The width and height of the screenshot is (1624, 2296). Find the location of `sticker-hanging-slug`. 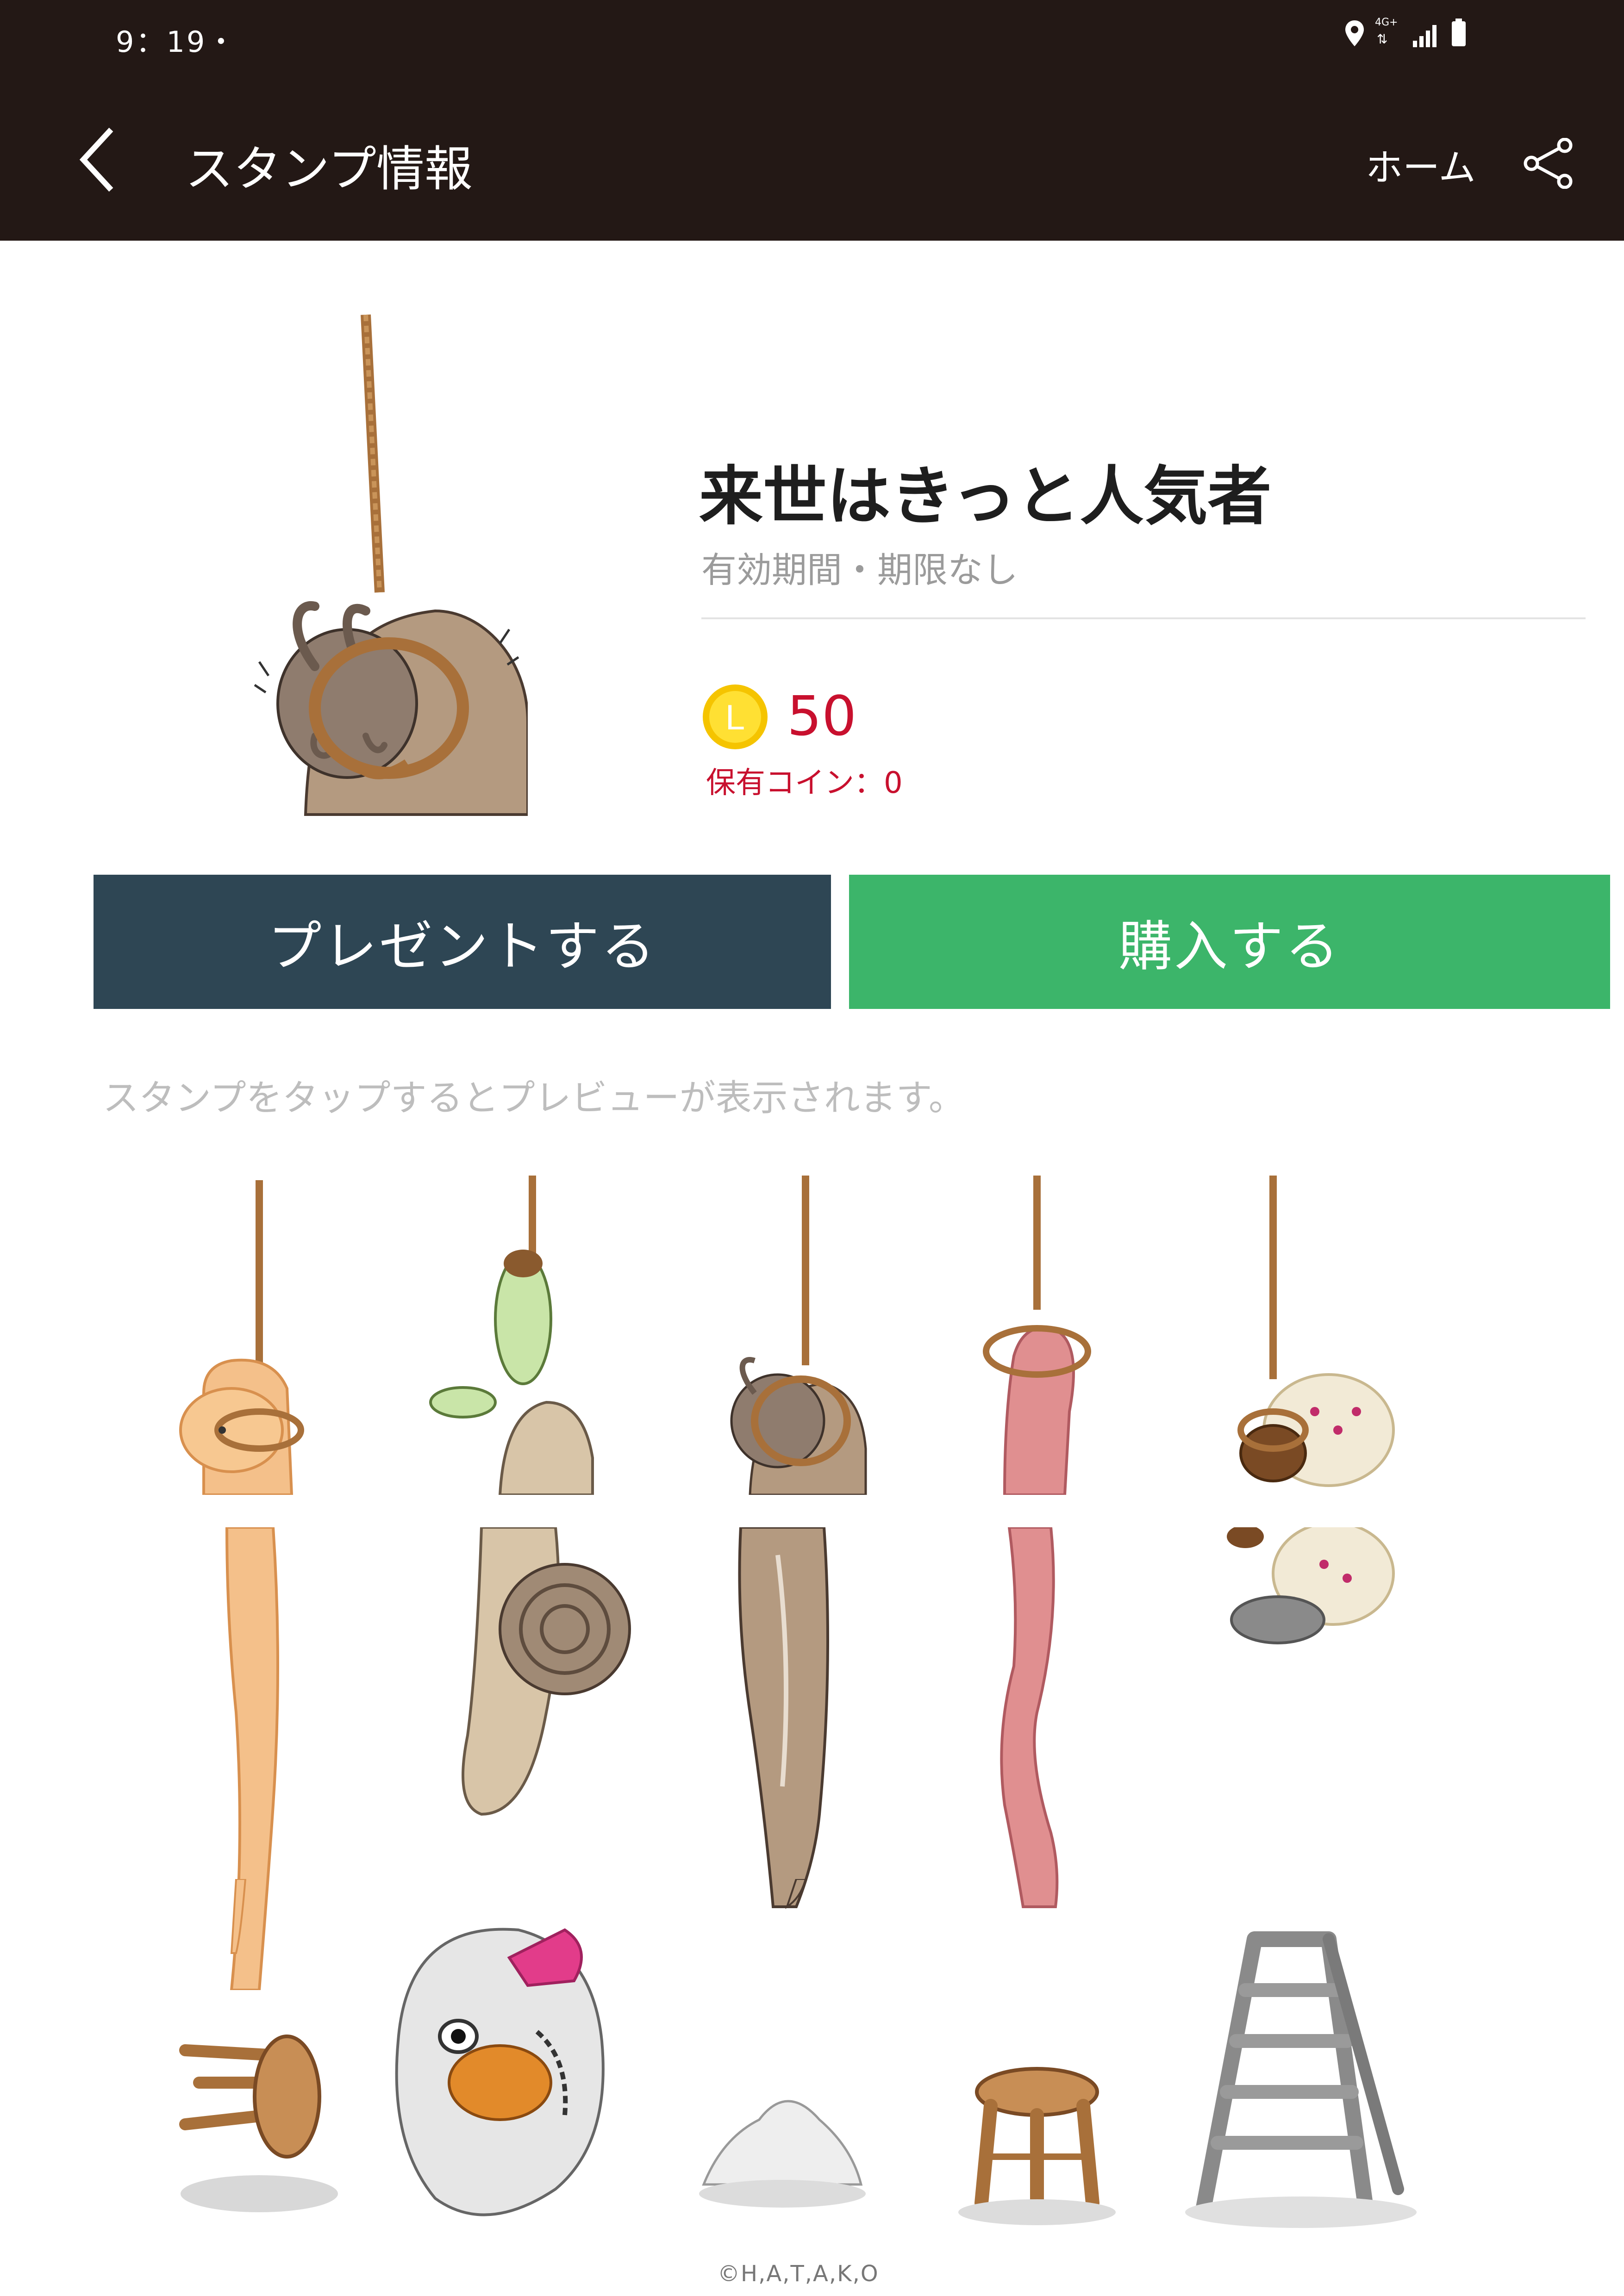

sticker-hanging-slug is located at coordinates (777, 1333).